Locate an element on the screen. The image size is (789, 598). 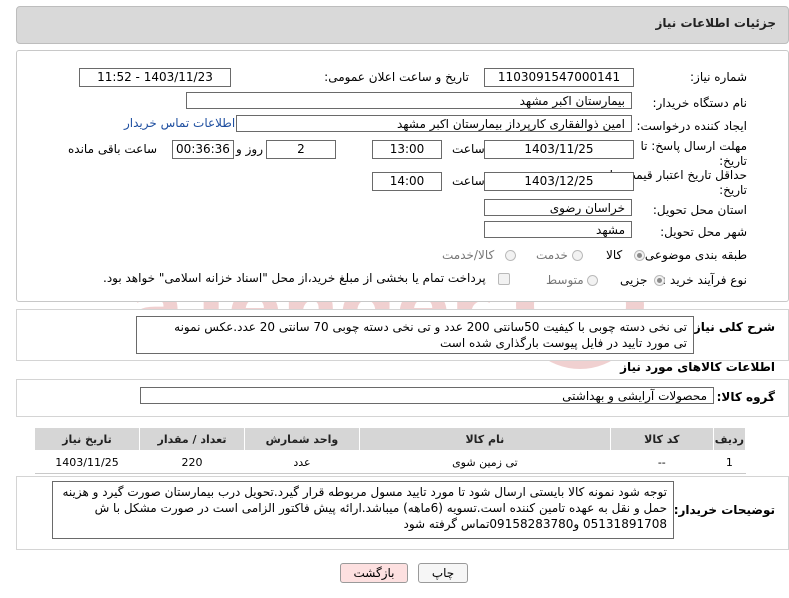
validity-date-field: 1403/12/25 is located at coordinates (559, 181).